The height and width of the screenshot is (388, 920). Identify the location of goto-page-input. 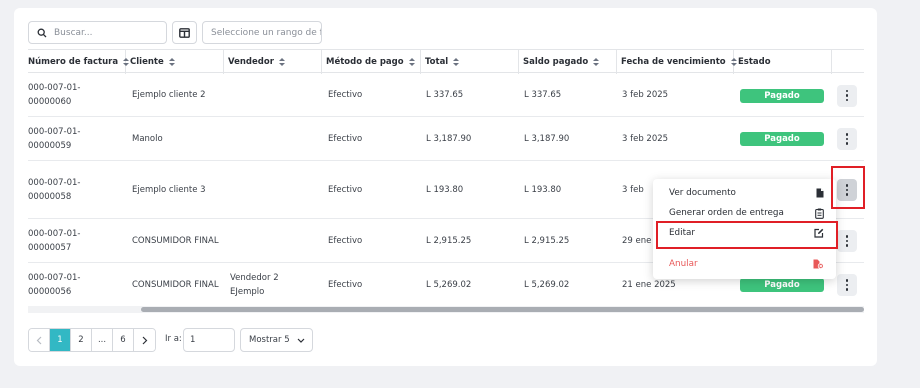
(209, 340).